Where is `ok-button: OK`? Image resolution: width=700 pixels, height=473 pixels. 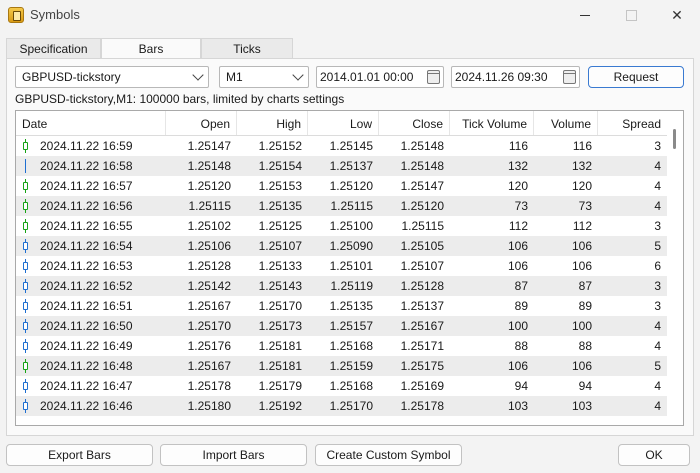
ok-button: OK is located at coordinates (654, 455).